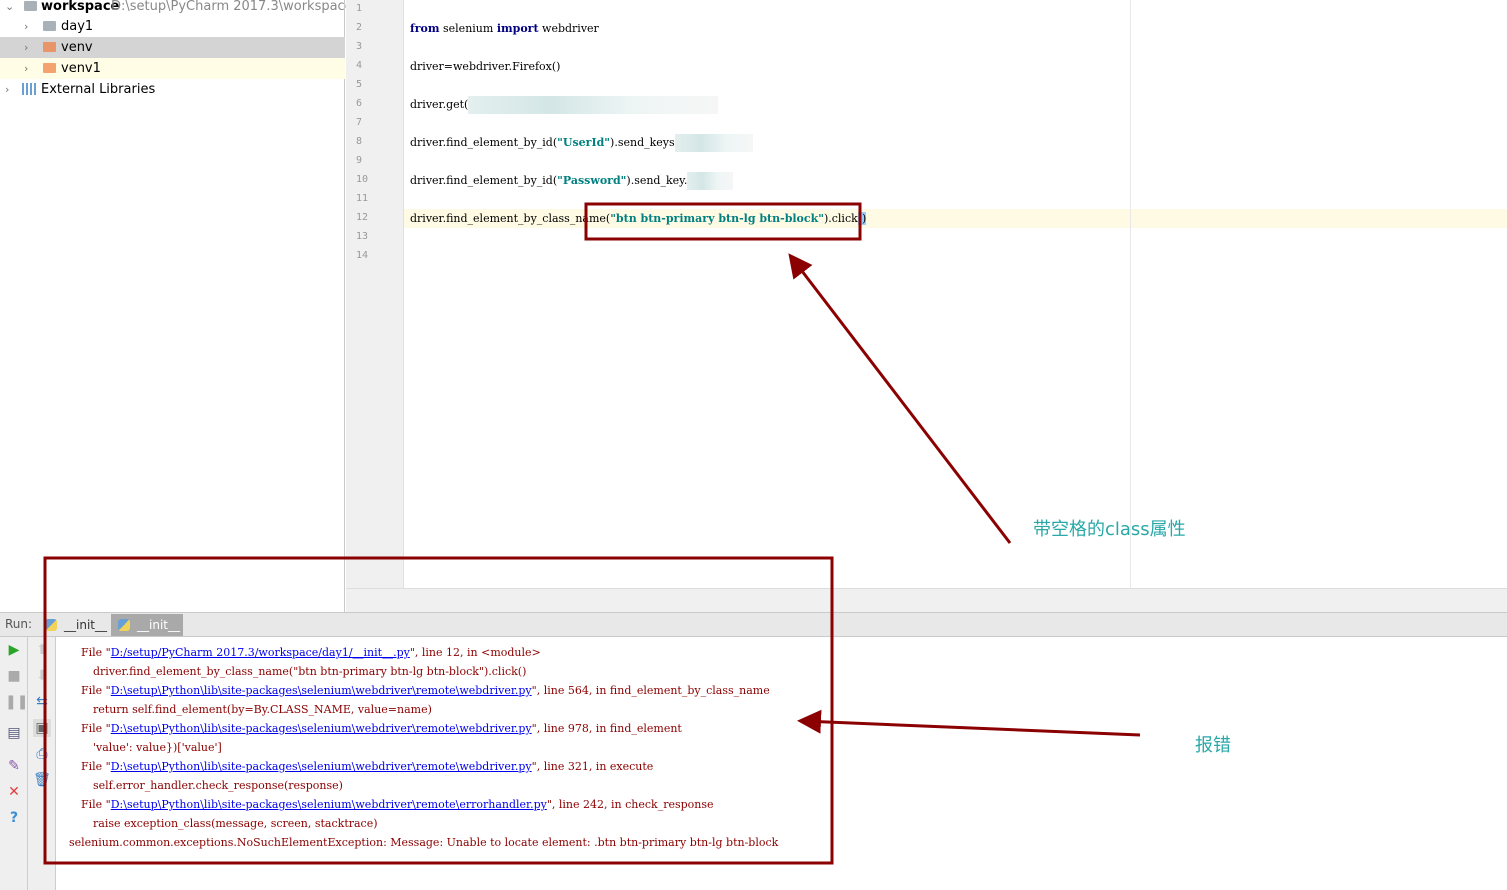  Describe the element at coordinates (1109, 529) in the screenshot. I see `annotation-class-note: 带空格的class属性` at that location.